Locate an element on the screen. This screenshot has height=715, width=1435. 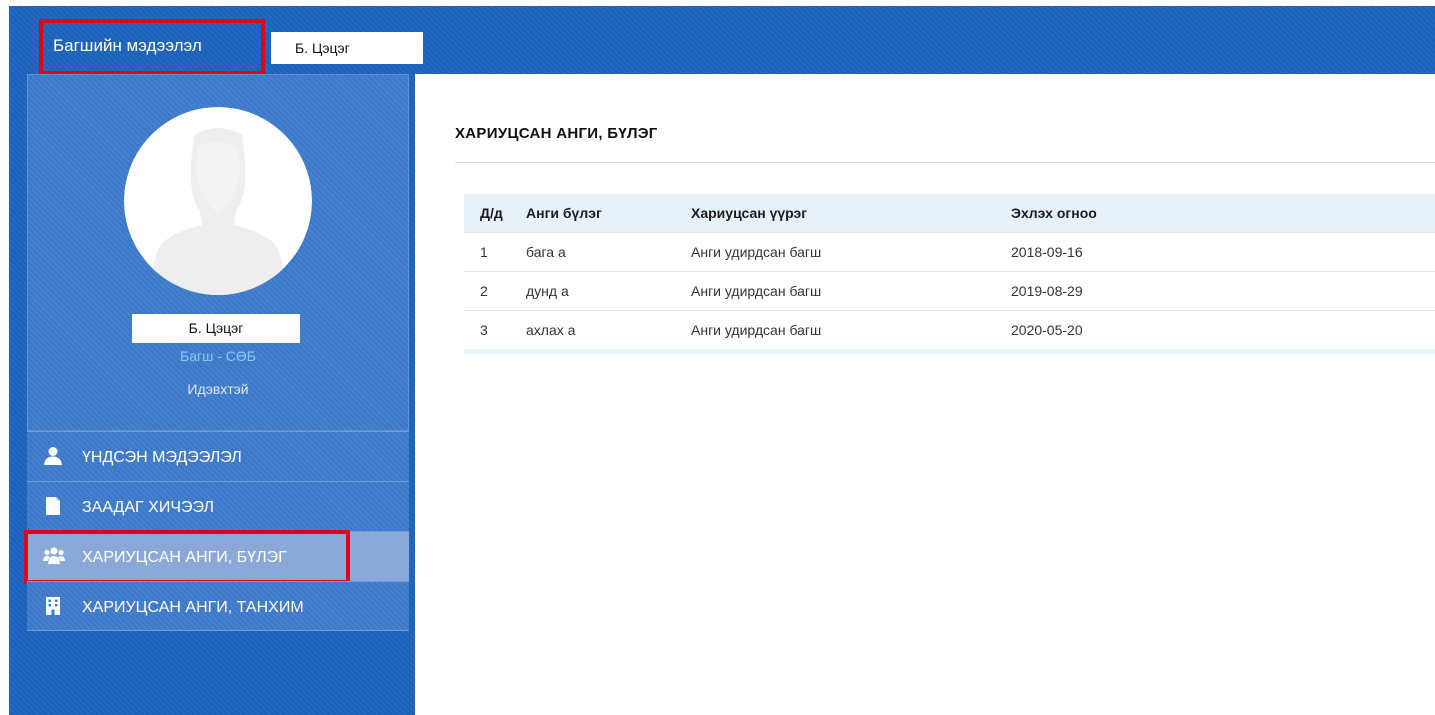
table-row: 2 дунд а Анги удирдсан багш 2019-08-29 is located at coordinates (949, 291).